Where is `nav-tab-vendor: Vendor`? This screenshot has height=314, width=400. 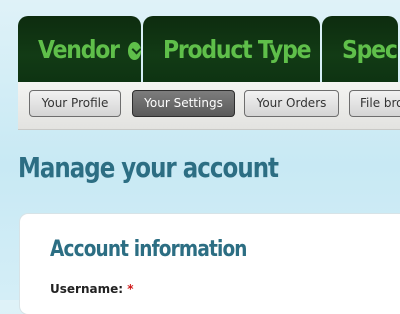
nav-tab-vendor: Vendor is located at coordinates (80, 49).